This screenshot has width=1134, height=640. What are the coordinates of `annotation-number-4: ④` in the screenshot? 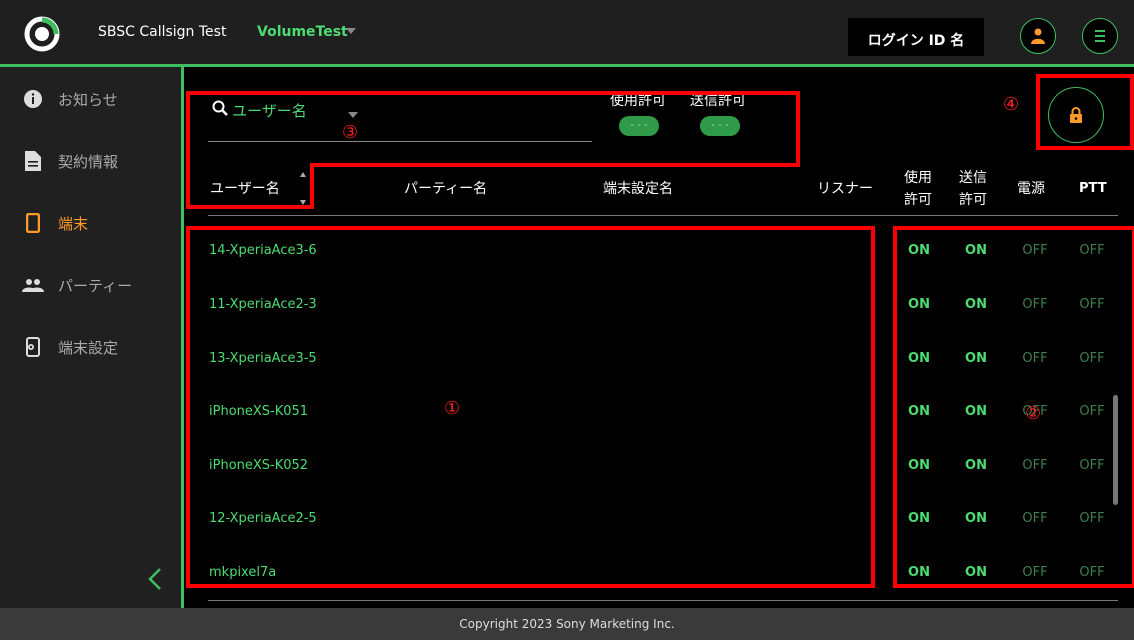 It's located at (1011, 104).